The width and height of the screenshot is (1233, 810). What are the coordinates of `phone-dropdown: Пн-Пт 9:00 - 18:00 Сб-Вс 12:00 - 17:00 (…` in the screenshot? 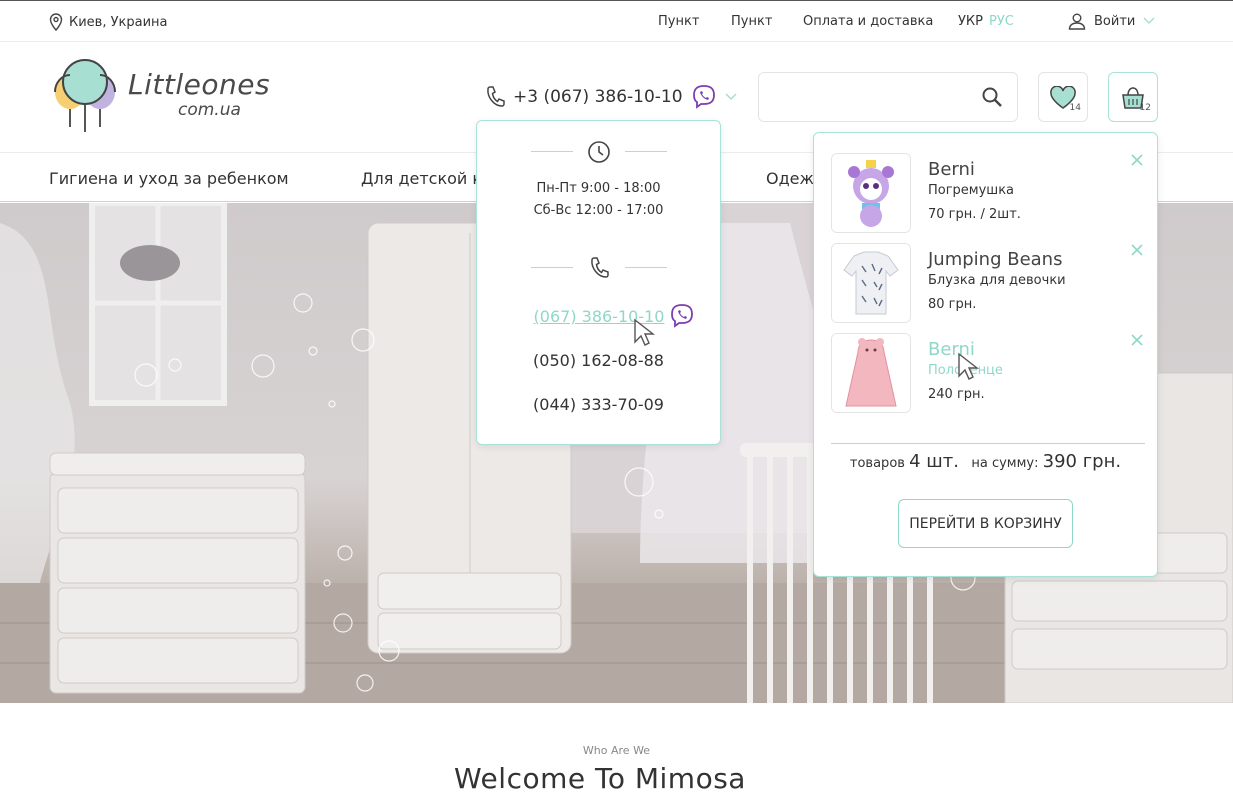 It's located at (598, 282).